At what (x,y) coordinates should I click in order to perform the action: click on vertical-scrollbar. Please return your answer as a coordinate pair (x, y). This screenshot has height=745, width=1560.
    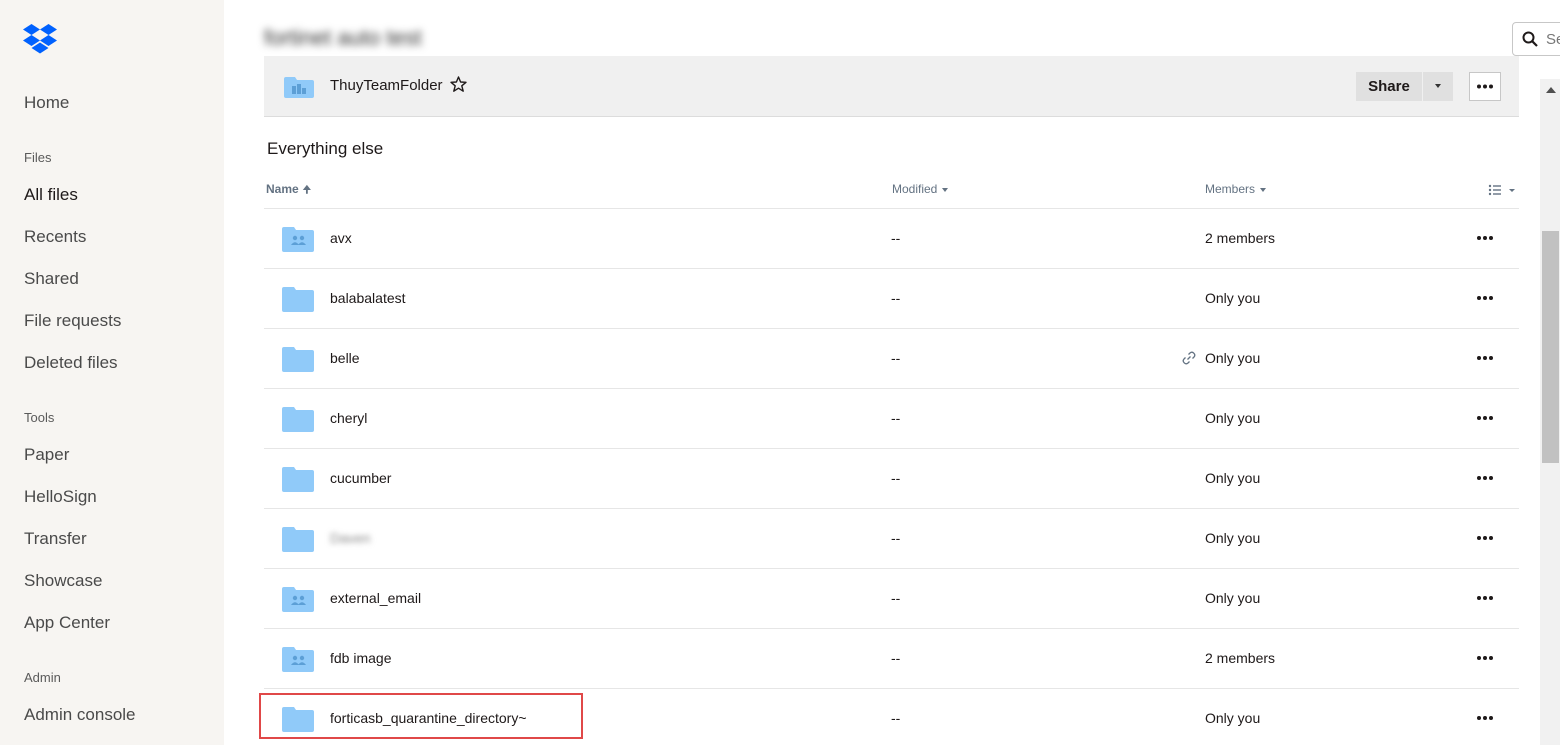
    Looking at the image, I should click on (1550, 412).